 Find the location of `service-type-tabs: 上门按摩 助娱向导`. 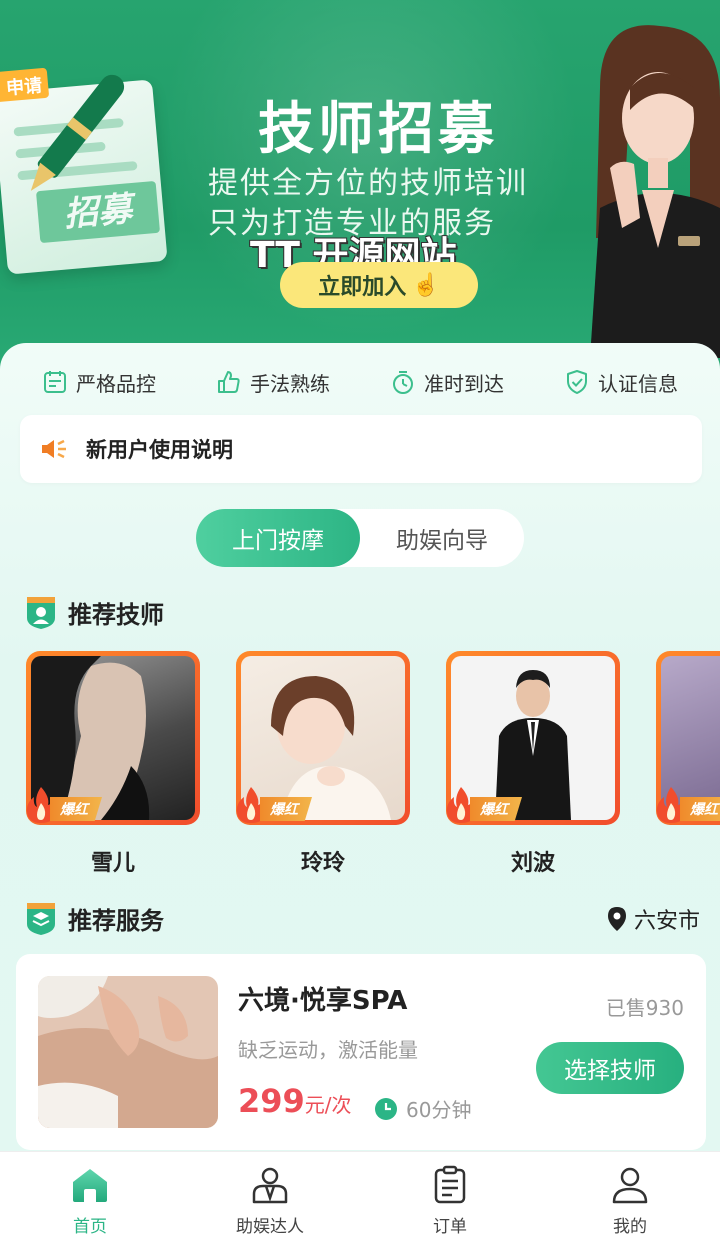

service-type-tabs: 上门按摩 助娱向导 is located at coordinates (360, 538).